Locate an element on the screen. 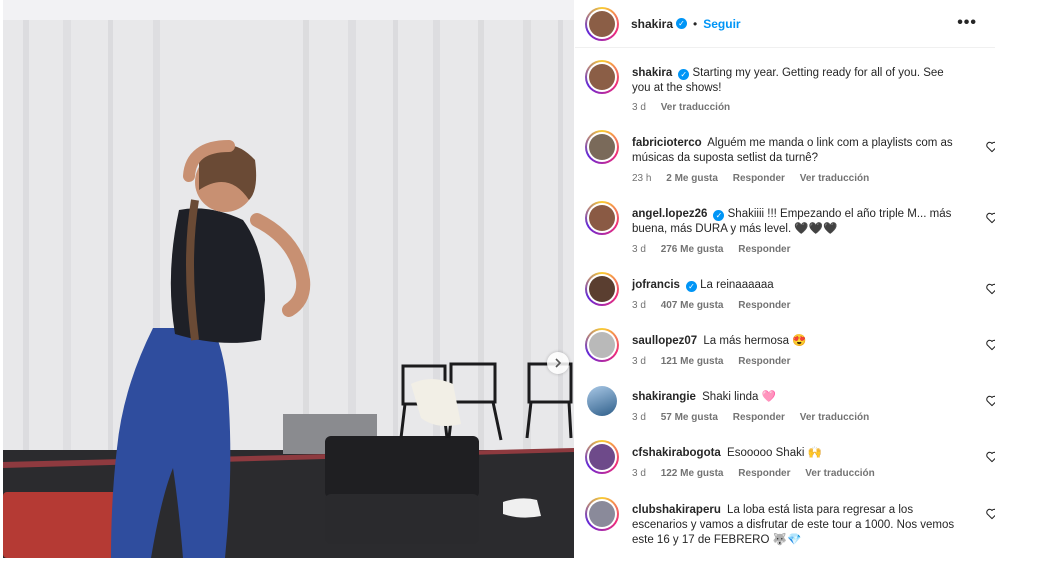 The width and height of the screenshot is (1039, 572). more-options-icon: ••• is located at coordinates (967, 23).